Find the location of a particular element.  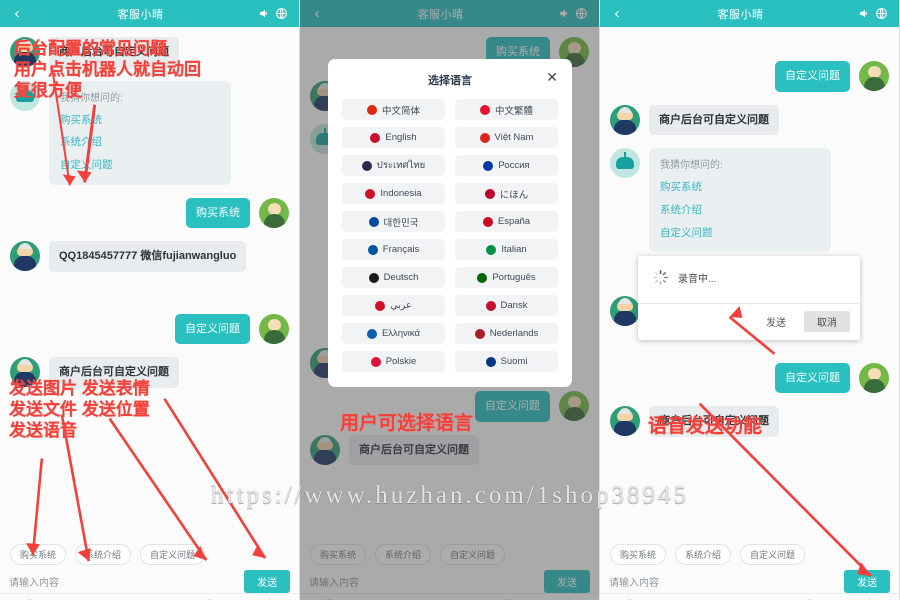

message-bubble: QQ1845457777 微信fujianwangluo is located at coordinates (148, 256).